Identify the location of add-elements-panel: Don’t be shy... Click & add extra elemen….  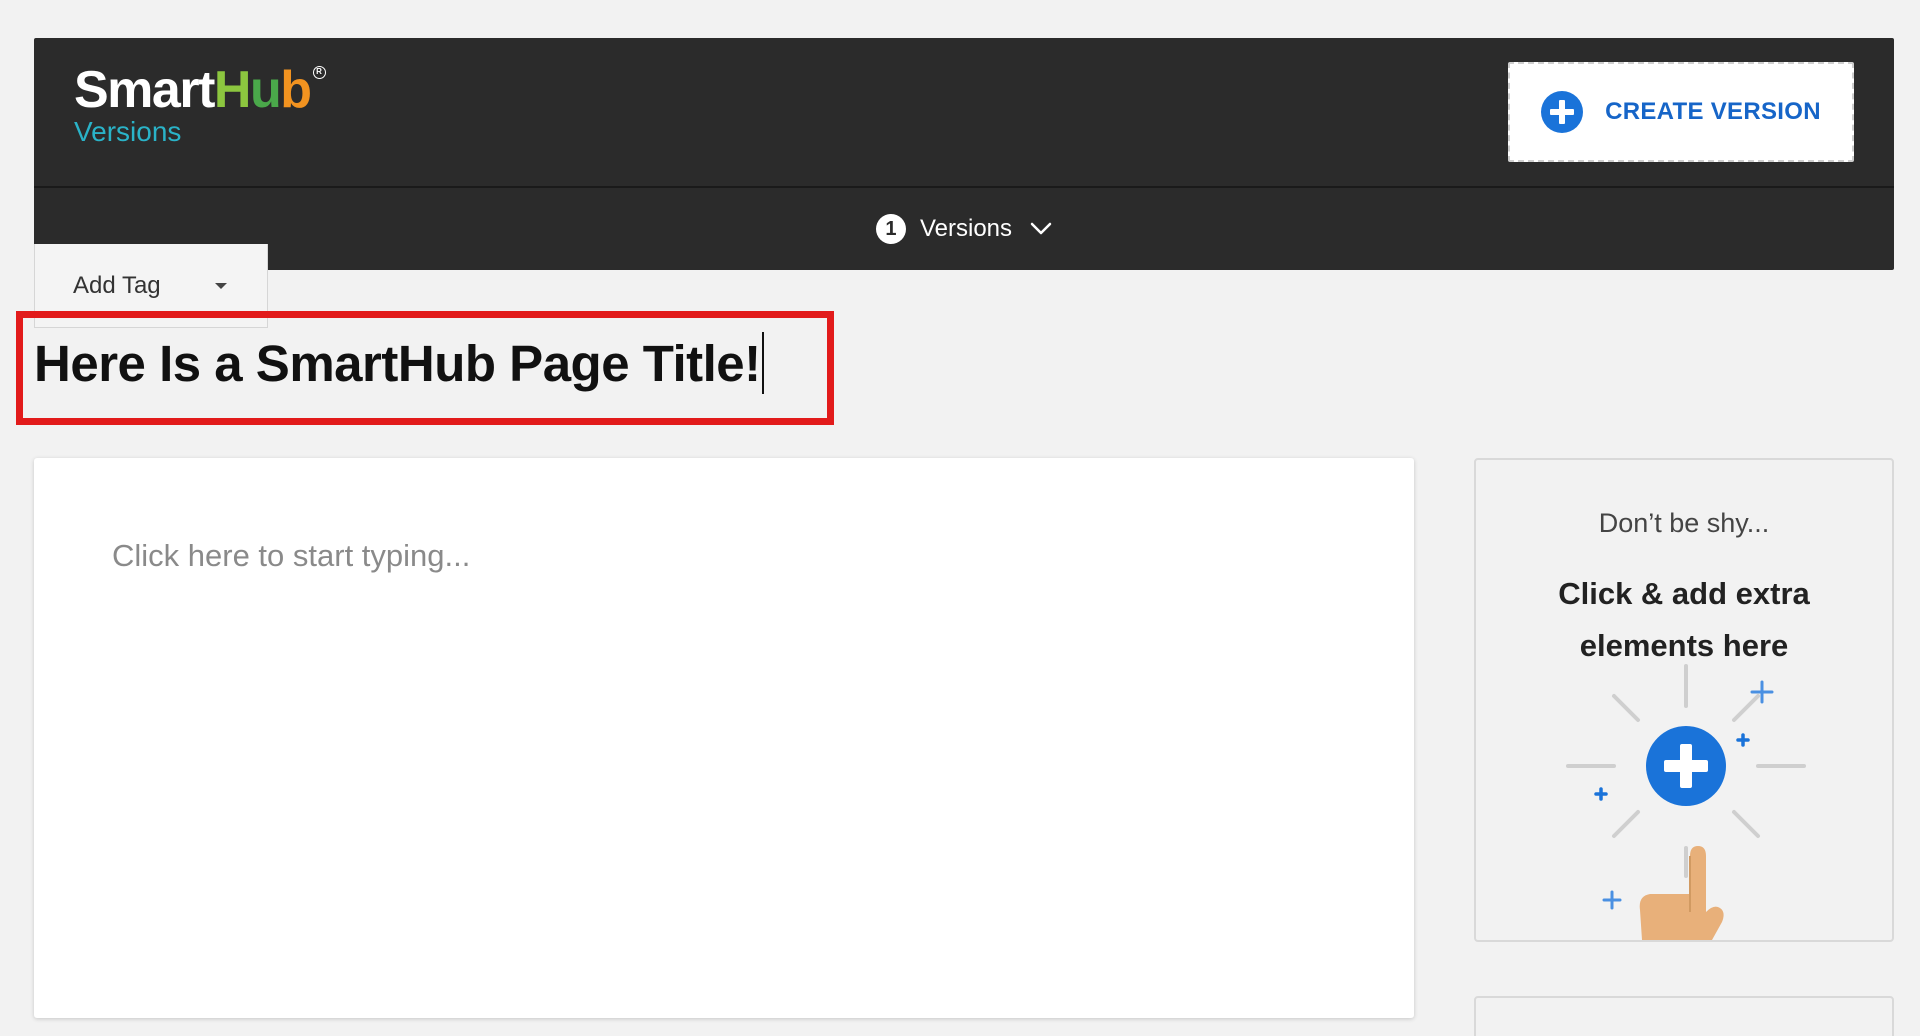
(1684, 700).